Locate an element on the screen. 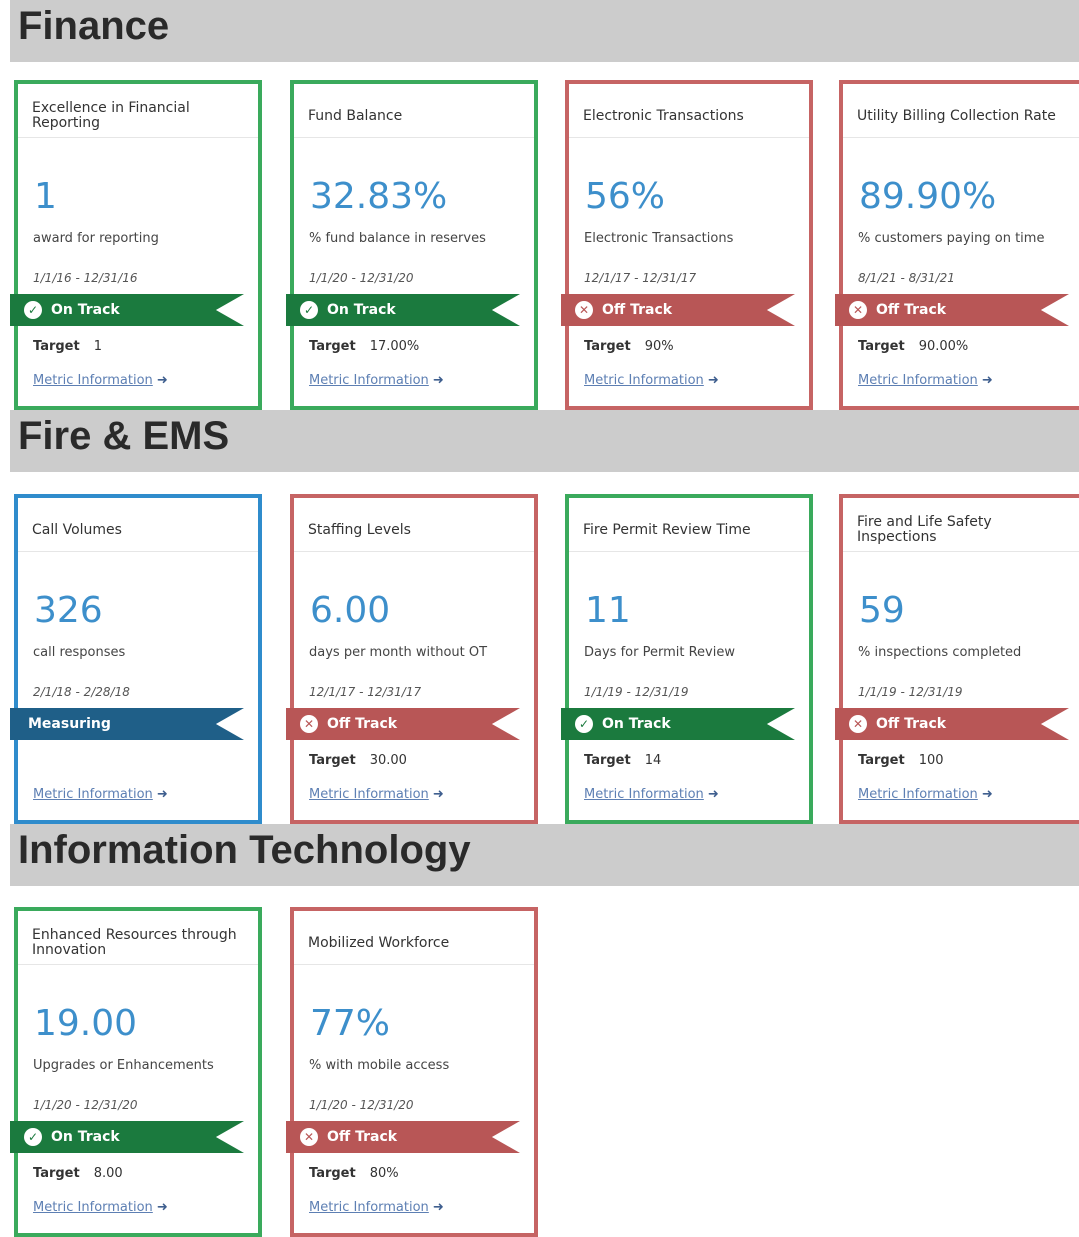 Image resolution: width=1079 pixels, height=1237 pixels. metric-description: % fund balance in reserves is located at coordinates (397, 238).